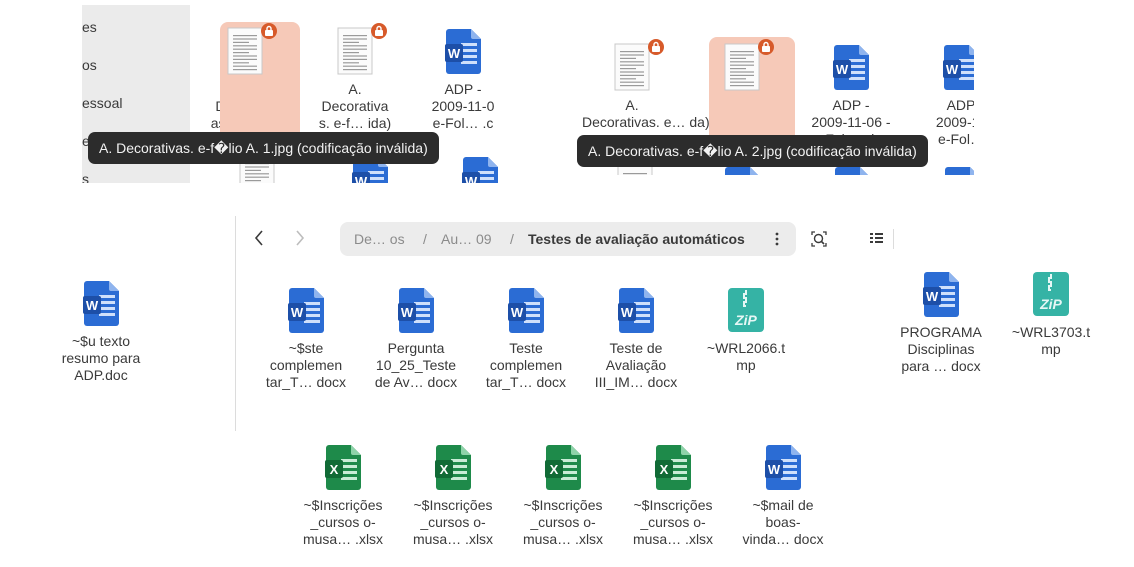 This screenshot has width=1134, height=567. What do you see at coordinates (783, 539) in the screenshot?
I see `file-name-line: vinda… docx` at bounding box center [783, 539].